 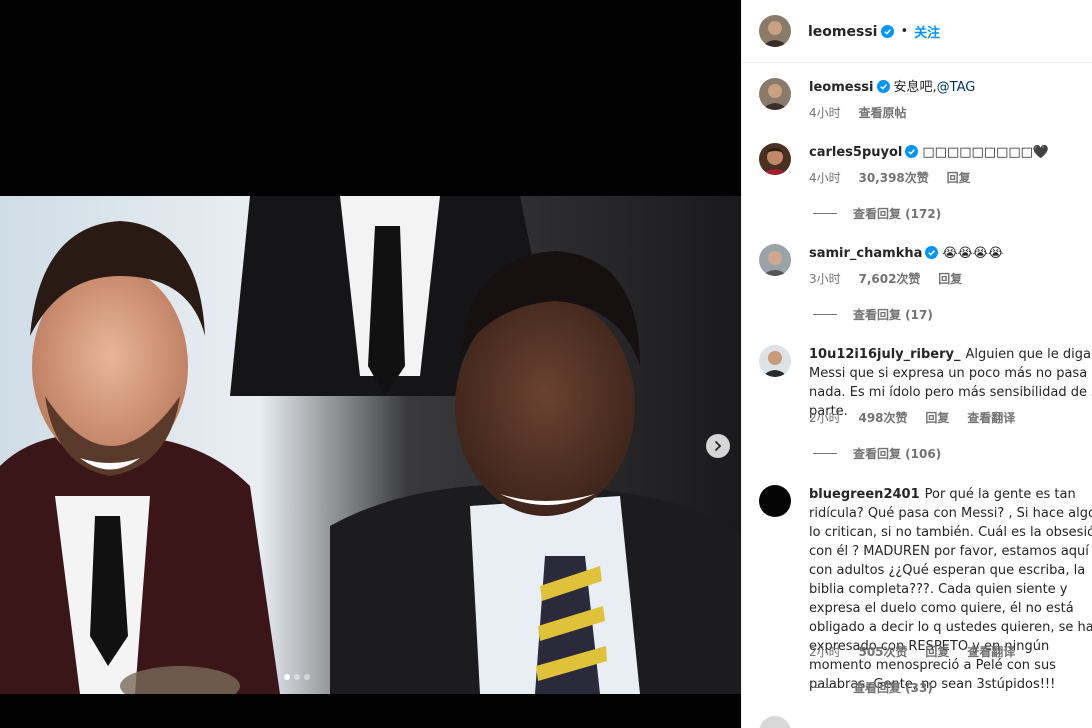 What do you see at coordinates (915, 87) in the screenshot?
I see `caption-text: 安息吧,` at bounding box center [915, 87].